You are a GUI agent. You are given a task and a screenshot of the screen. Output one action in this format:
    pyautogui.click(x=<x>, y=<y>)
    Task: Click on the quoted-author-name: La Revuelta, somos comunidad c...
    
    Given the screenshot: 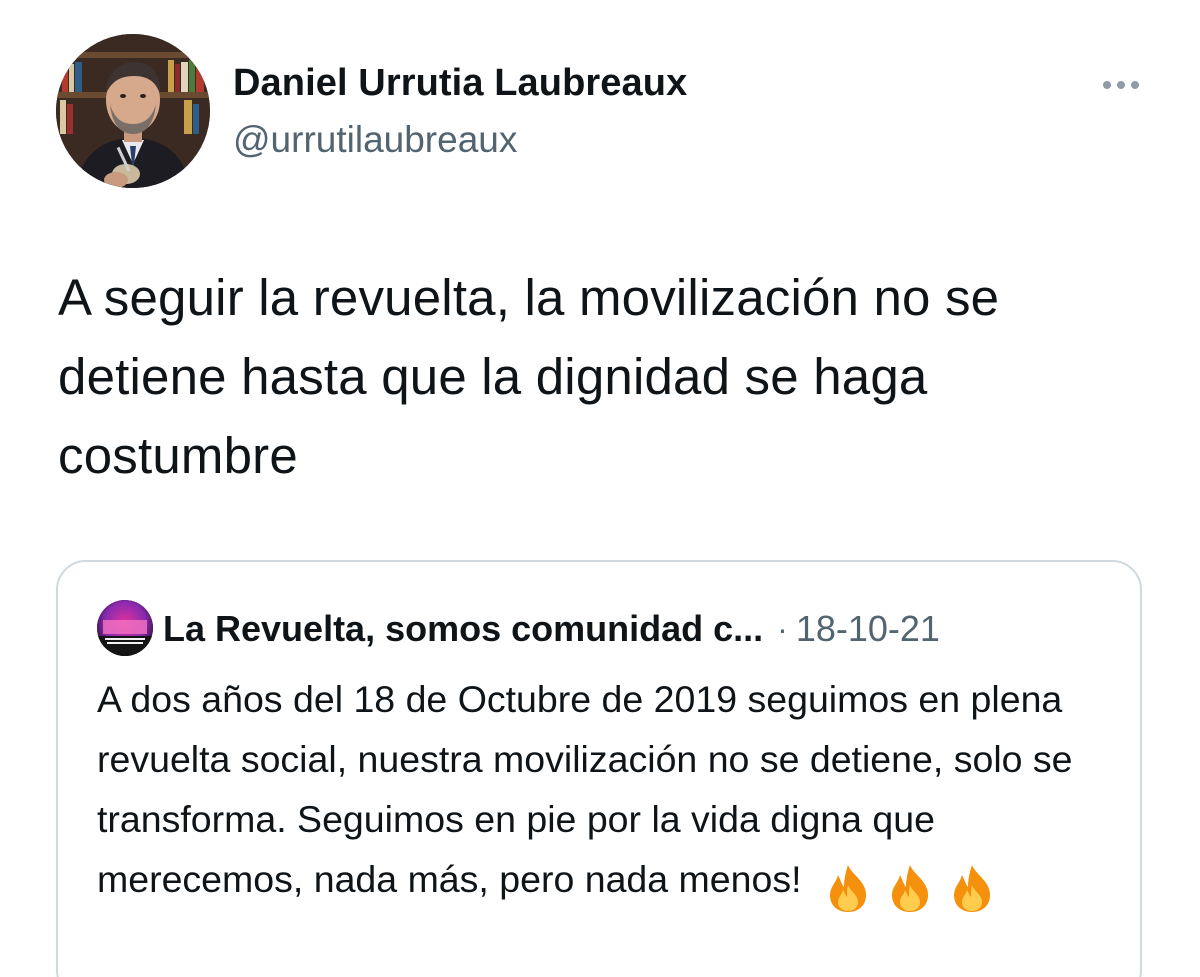 What is the action you would take?
    pyautogui.click(x=463, y=629)
    